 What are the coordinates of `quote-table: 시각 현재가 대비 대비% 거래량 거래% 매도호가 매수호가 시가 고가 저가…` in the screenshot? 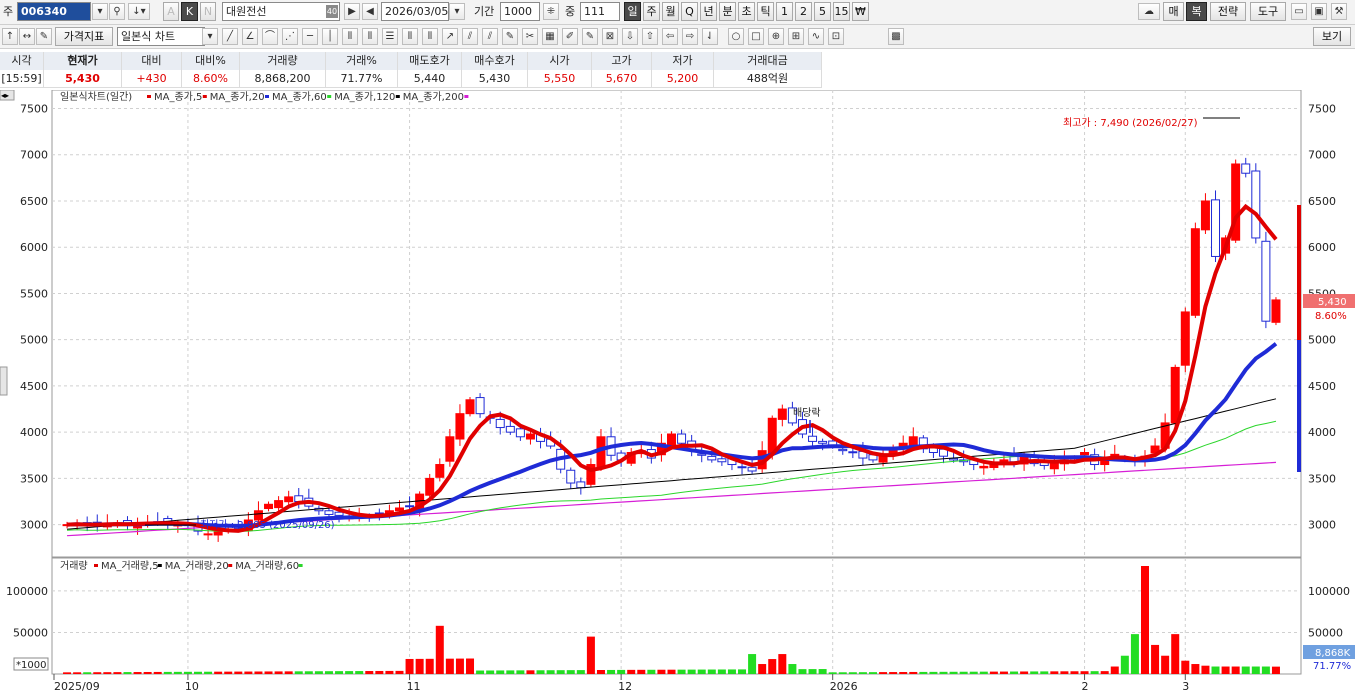 It's located at (411, 70).